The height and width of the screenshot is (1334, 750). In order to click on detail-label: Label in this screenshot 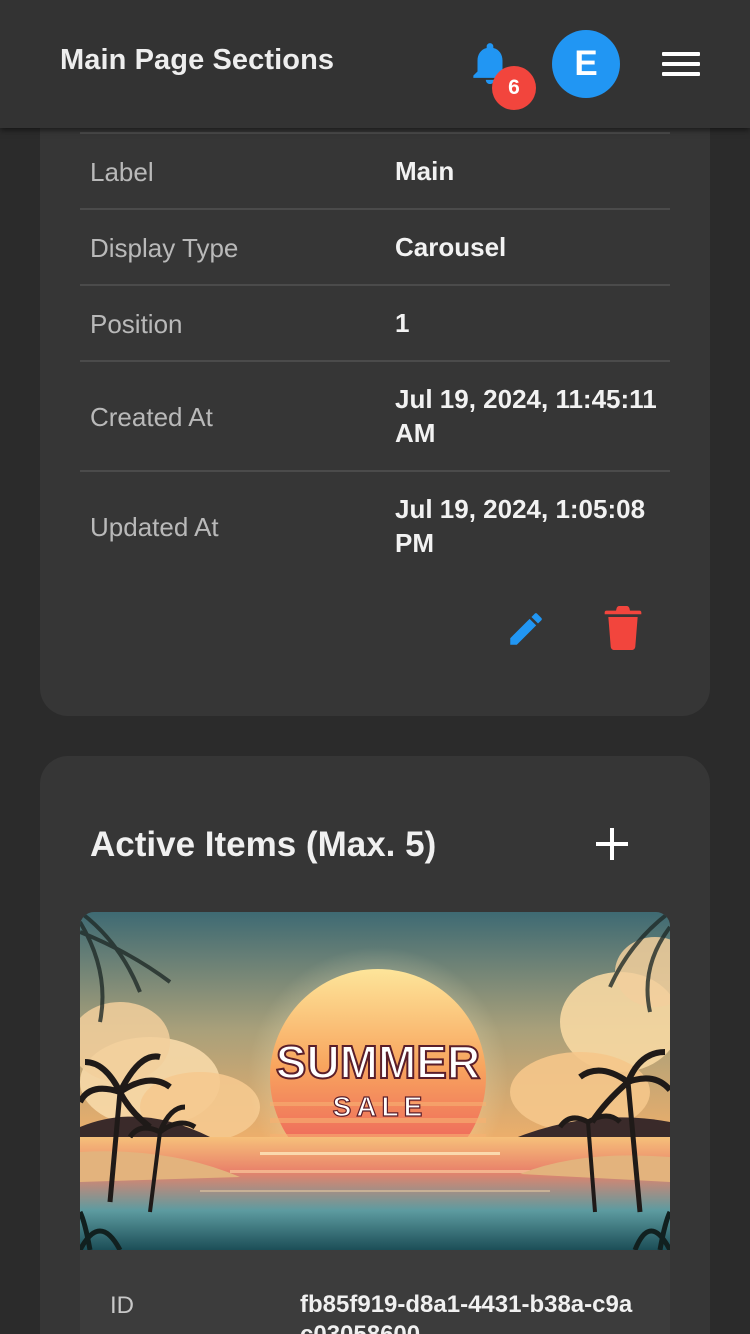, I will do `click(122, 172)`.